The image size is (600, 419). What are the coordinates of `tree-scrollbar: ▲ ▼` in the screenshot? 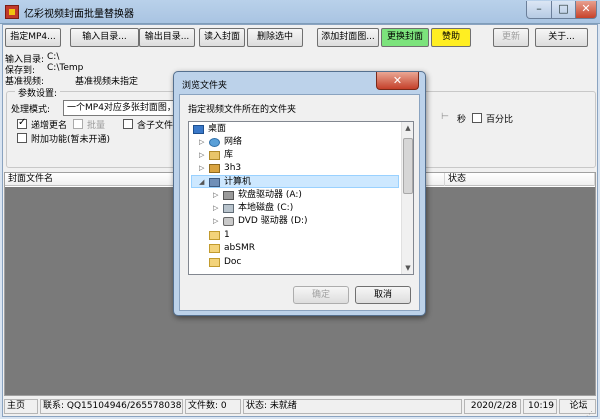 It's located at (407, 198).